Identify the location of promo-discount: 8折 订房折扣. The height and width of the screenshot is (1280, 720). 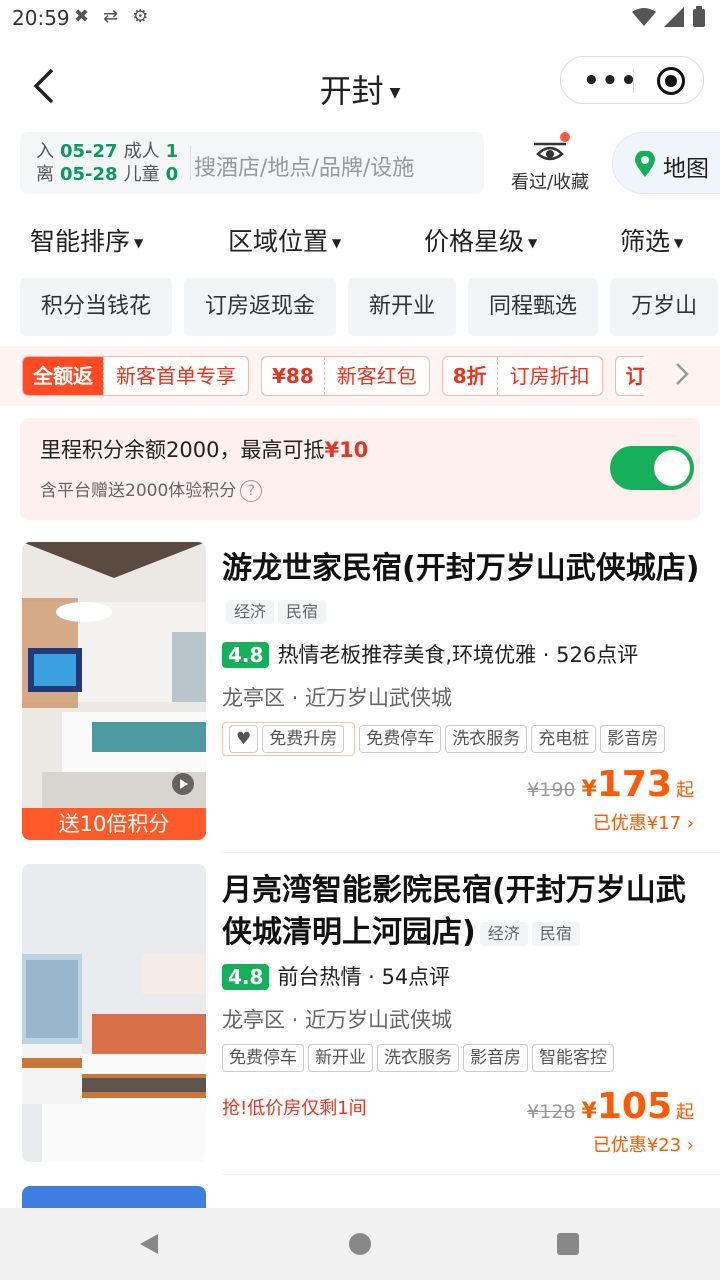
(522, 376).